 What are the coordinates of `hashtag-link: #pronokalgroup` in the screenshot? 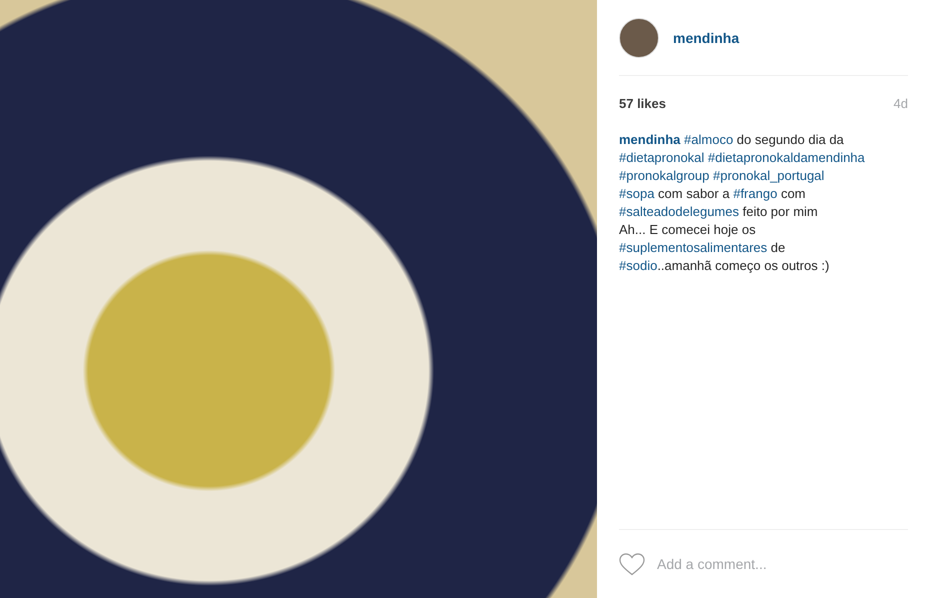 It's located at (664, 175).